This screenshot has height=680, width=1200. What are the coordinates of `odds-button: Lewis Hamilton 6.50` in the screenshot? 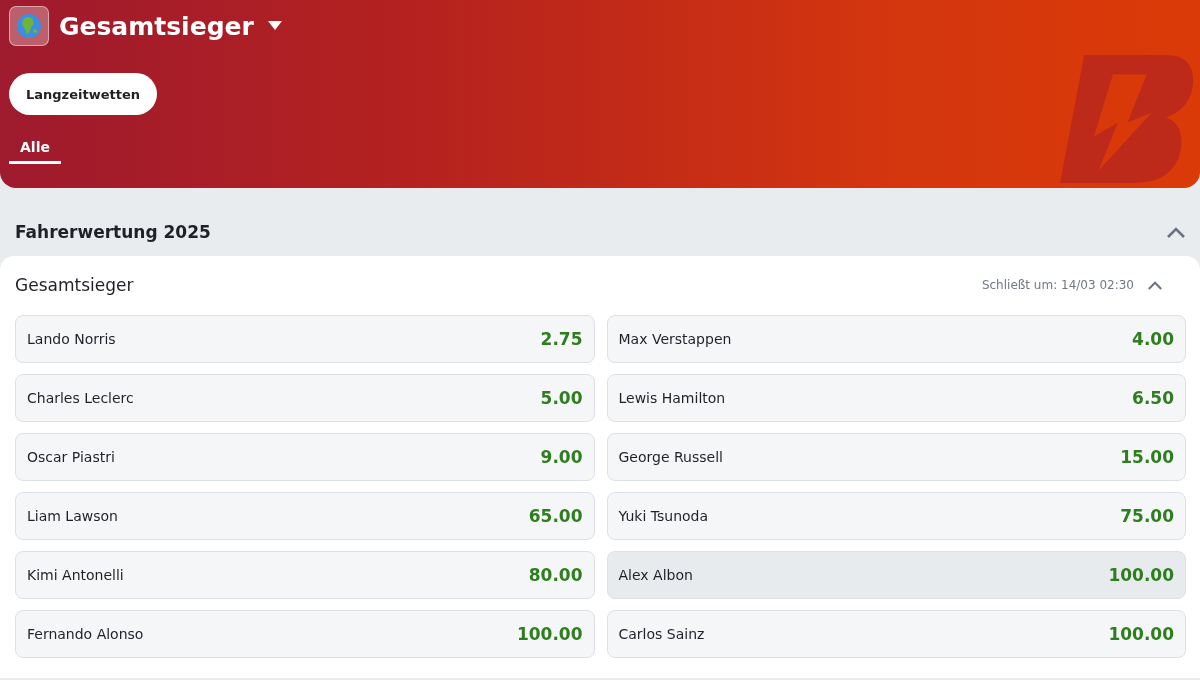 It's located at (896, 398).